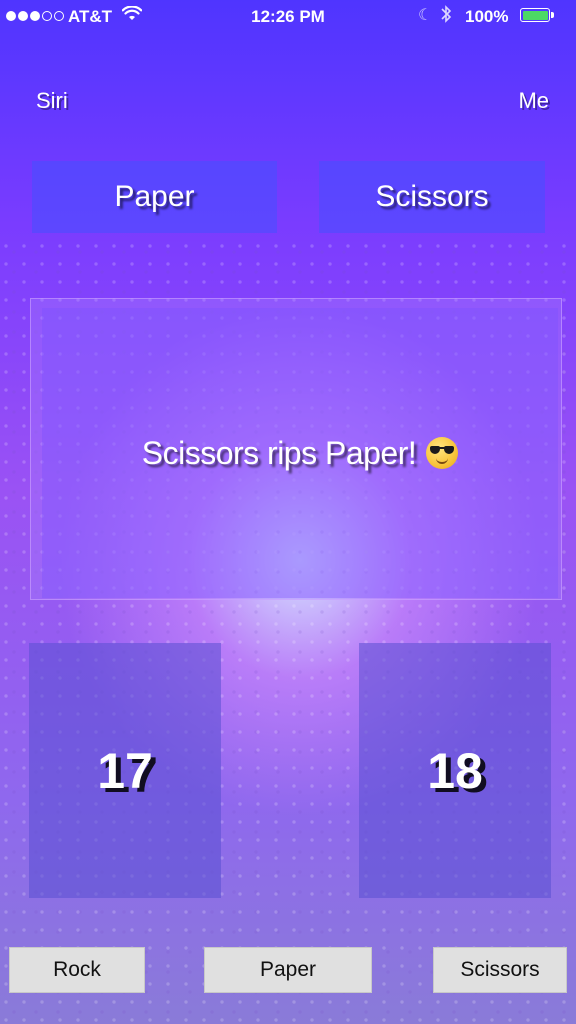 The height and width of the screenshot is (1024, 576). Describe the element at coordinates (425, 15) in the screenshot. I see `moon-icon: ☾` at that location.